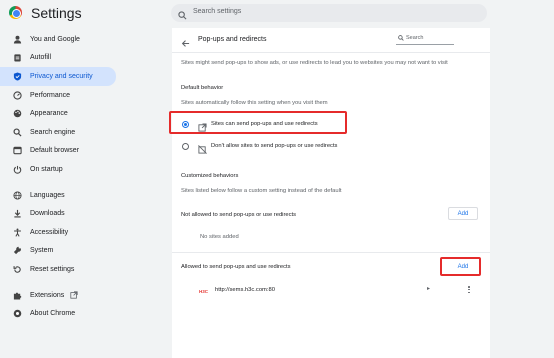 The height and width of the screenshot is (358, 554). Describe the element at coordinates (17, 214) in the screenshot. I see `download-icon` at that location.